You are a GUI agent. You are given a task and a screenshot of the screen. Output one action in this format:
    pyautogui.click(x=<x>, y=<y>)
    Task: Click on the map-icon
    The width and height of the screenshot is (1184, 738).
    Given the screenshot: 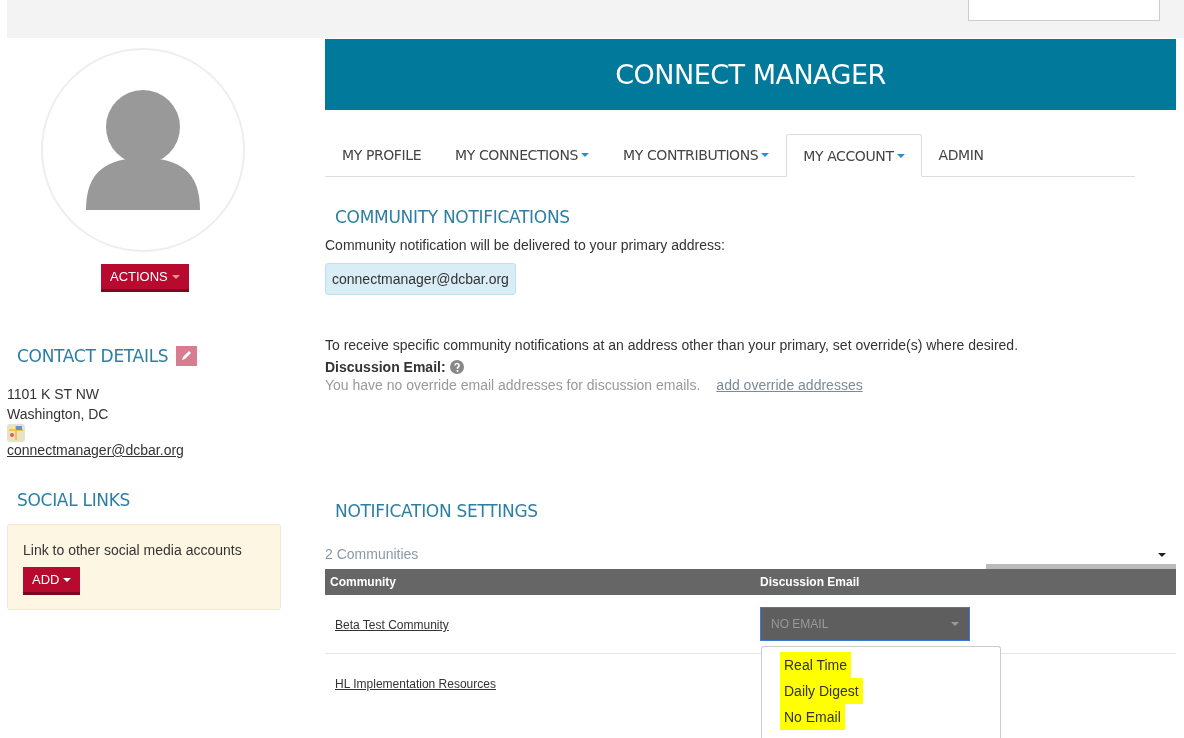 What is the action you would take?
    pyautogui.click(x=16, y=433)
    